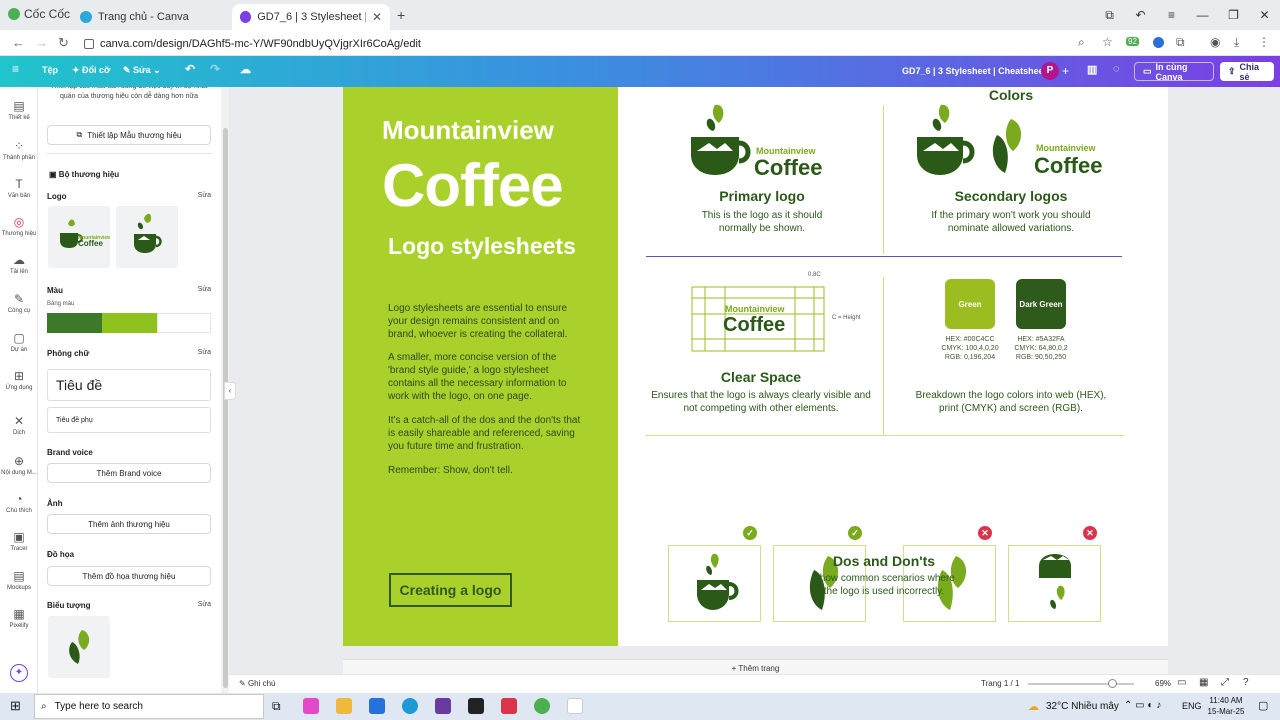 The width and height of the screenshot is (1280, 720). What do you see at coordinates (1109, 15) in the screenshot?
I see `screenshot-icon: ⧉` at bounding box center [1109, 15].